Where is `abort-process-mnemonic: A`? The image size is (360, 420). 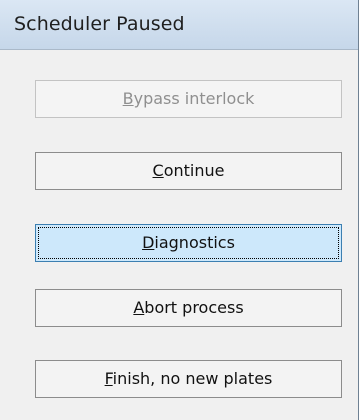
abort-process-mnemonic: A is located at coordinates (139, 307).